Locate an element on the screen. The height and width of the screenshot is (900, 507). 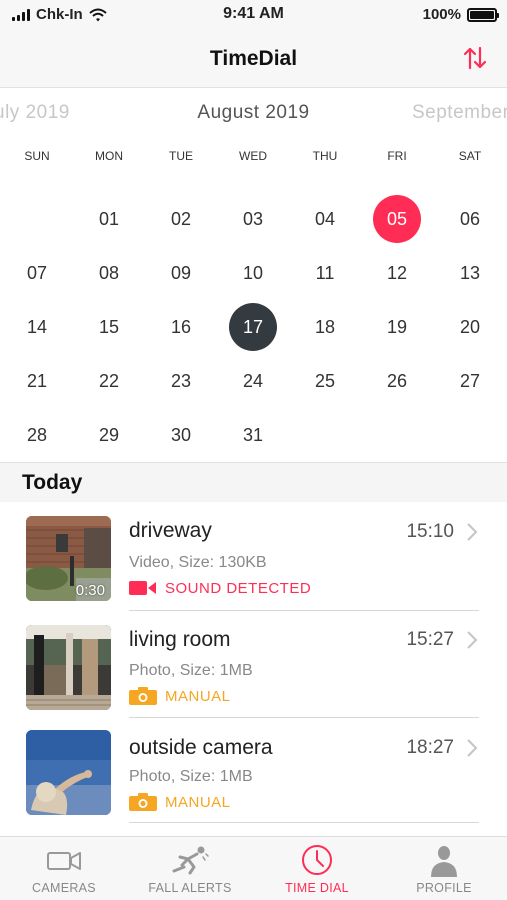
event-time: 18:27 is located at coordinates (430, 747).